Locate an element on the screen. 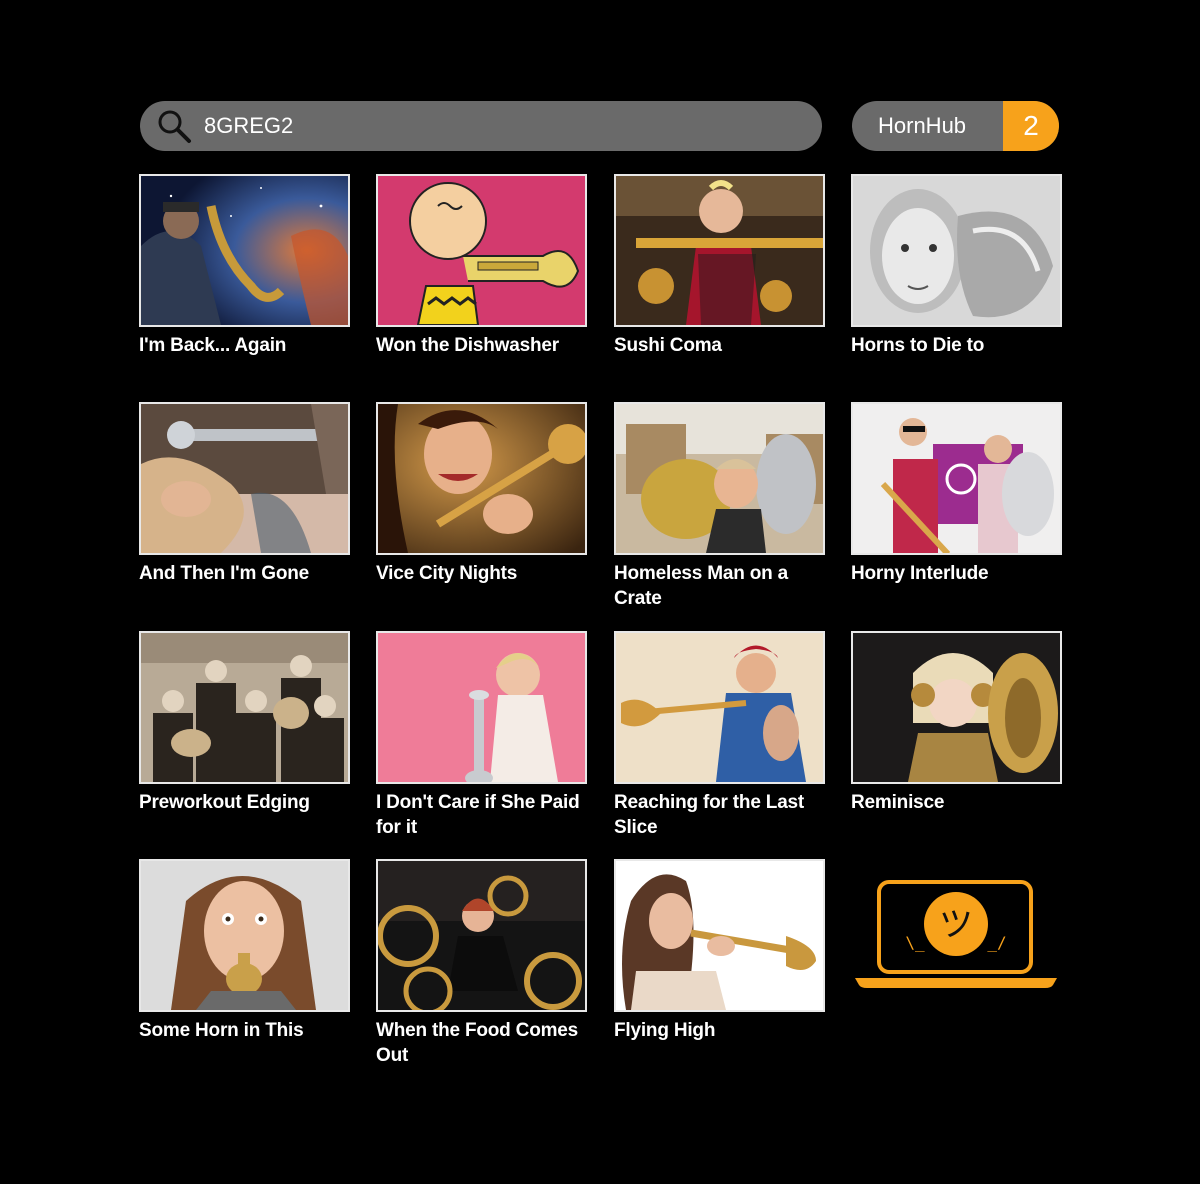 The width and height of the screenshot is (1200, 1184). video-card: When the Food Comes Out is located at coordinates (481, 963).